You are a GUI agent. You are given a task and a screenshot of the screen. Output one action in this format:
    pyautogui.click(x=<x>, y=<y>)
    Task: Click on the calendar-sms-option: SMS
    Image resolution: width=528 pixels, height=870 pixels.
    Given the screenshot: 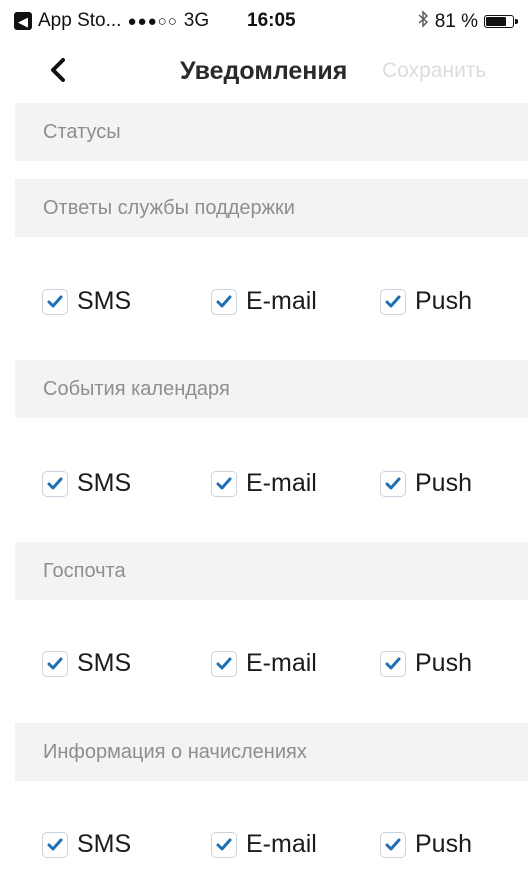 What is the action you would take?
    pyautogui.click(x=86, y=483)
    